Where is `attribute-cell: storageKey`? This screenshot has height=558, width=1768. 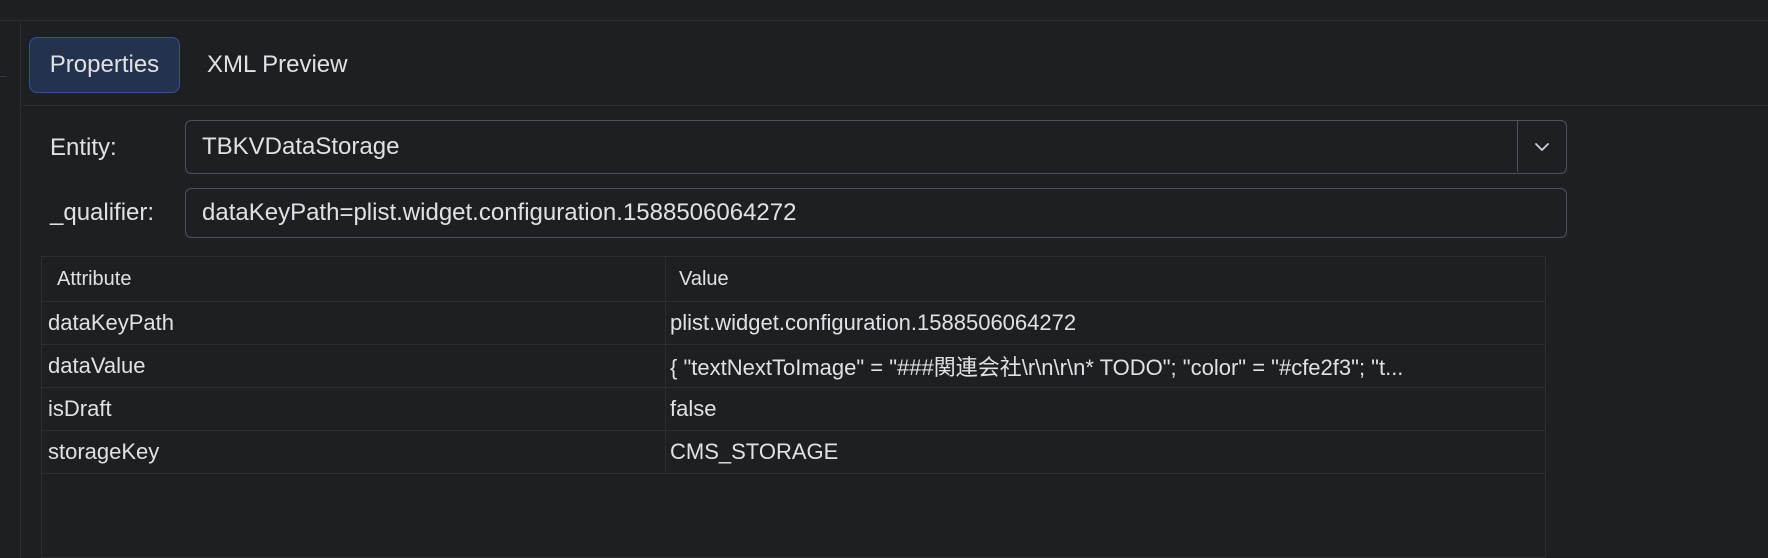 attribute-cell: storageKey is located at coordinates (104, 451).